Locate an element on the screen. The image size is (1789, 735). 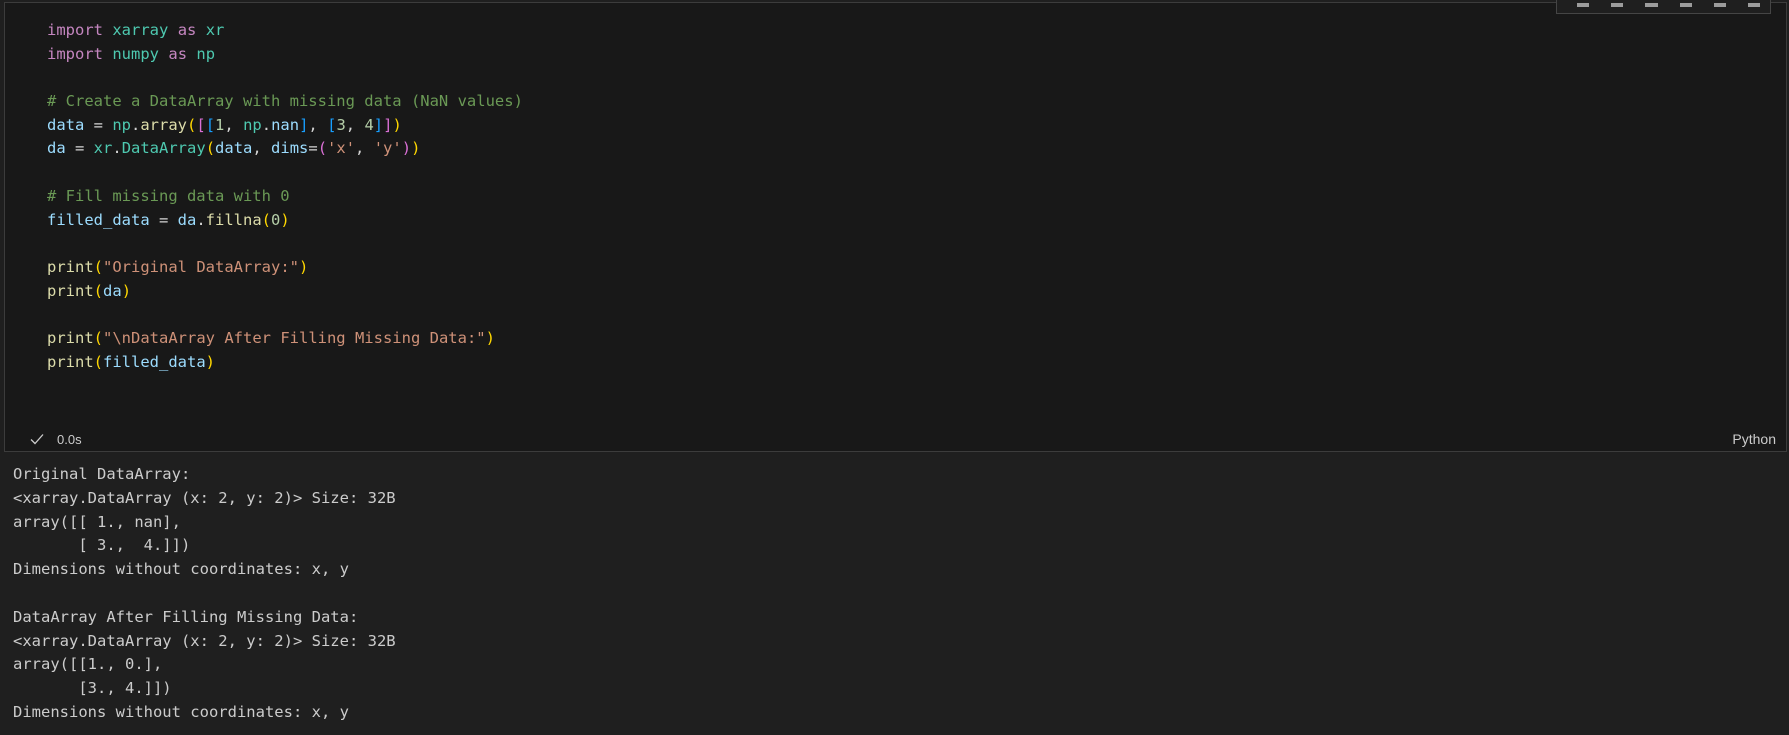
output-line: [3., 4.]]) is located at coordinates (92, 688).